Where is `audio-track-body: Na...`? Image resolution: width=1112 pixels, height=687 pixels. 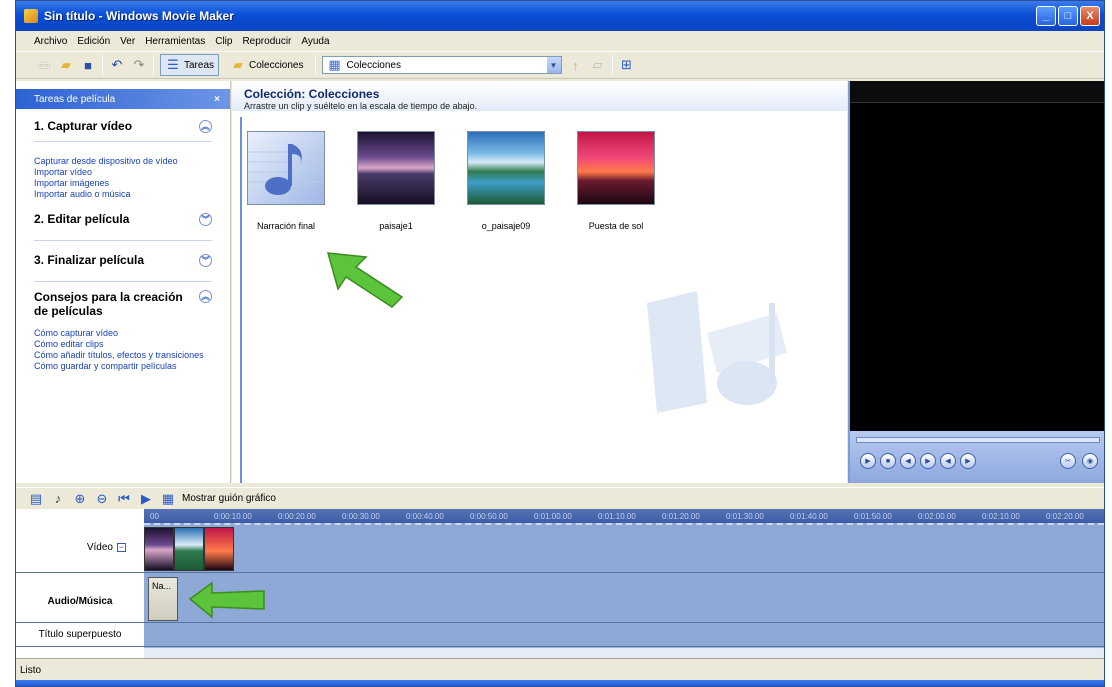 audio-track-body: Na... is located at coordinates (624, 597).